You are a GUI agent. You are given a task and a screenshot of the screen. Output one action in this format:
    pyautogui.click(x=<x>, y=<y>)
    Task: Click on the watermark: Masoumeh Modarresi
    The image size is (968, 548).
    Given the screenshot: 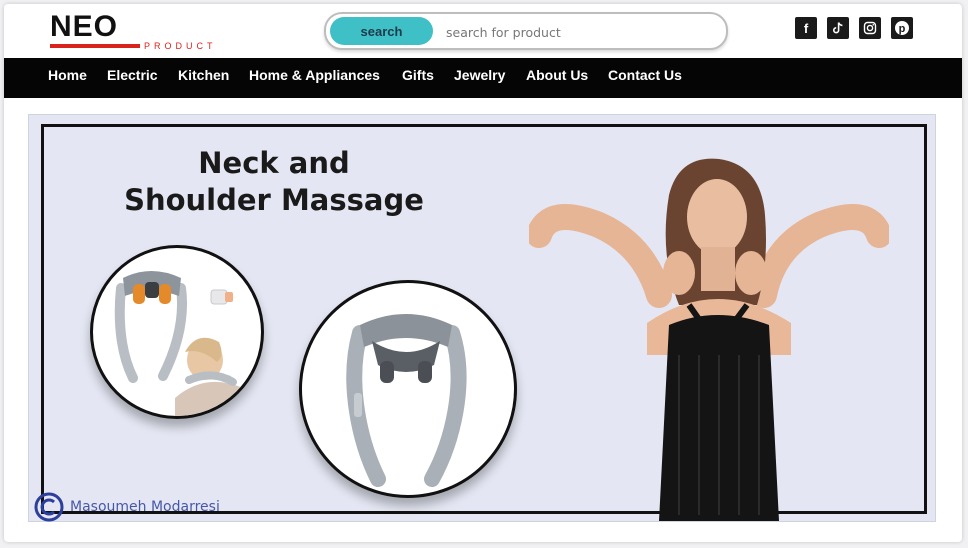 What is the action you would take?
    pyautogui.click(x=127, y=507)
    